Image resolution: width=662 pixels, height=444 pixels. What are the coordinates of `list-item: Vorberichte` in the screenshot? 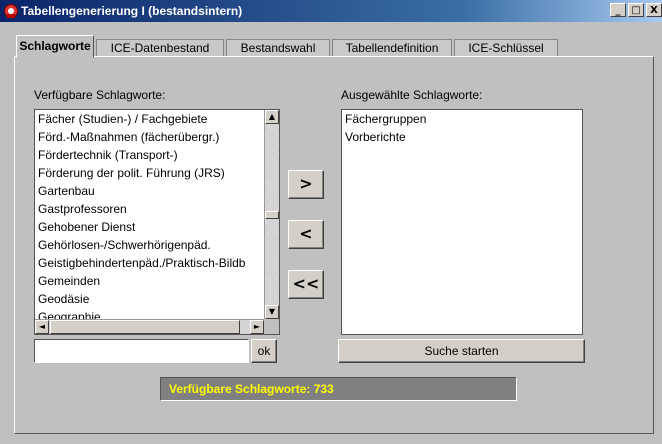 It's located at (462, 137).